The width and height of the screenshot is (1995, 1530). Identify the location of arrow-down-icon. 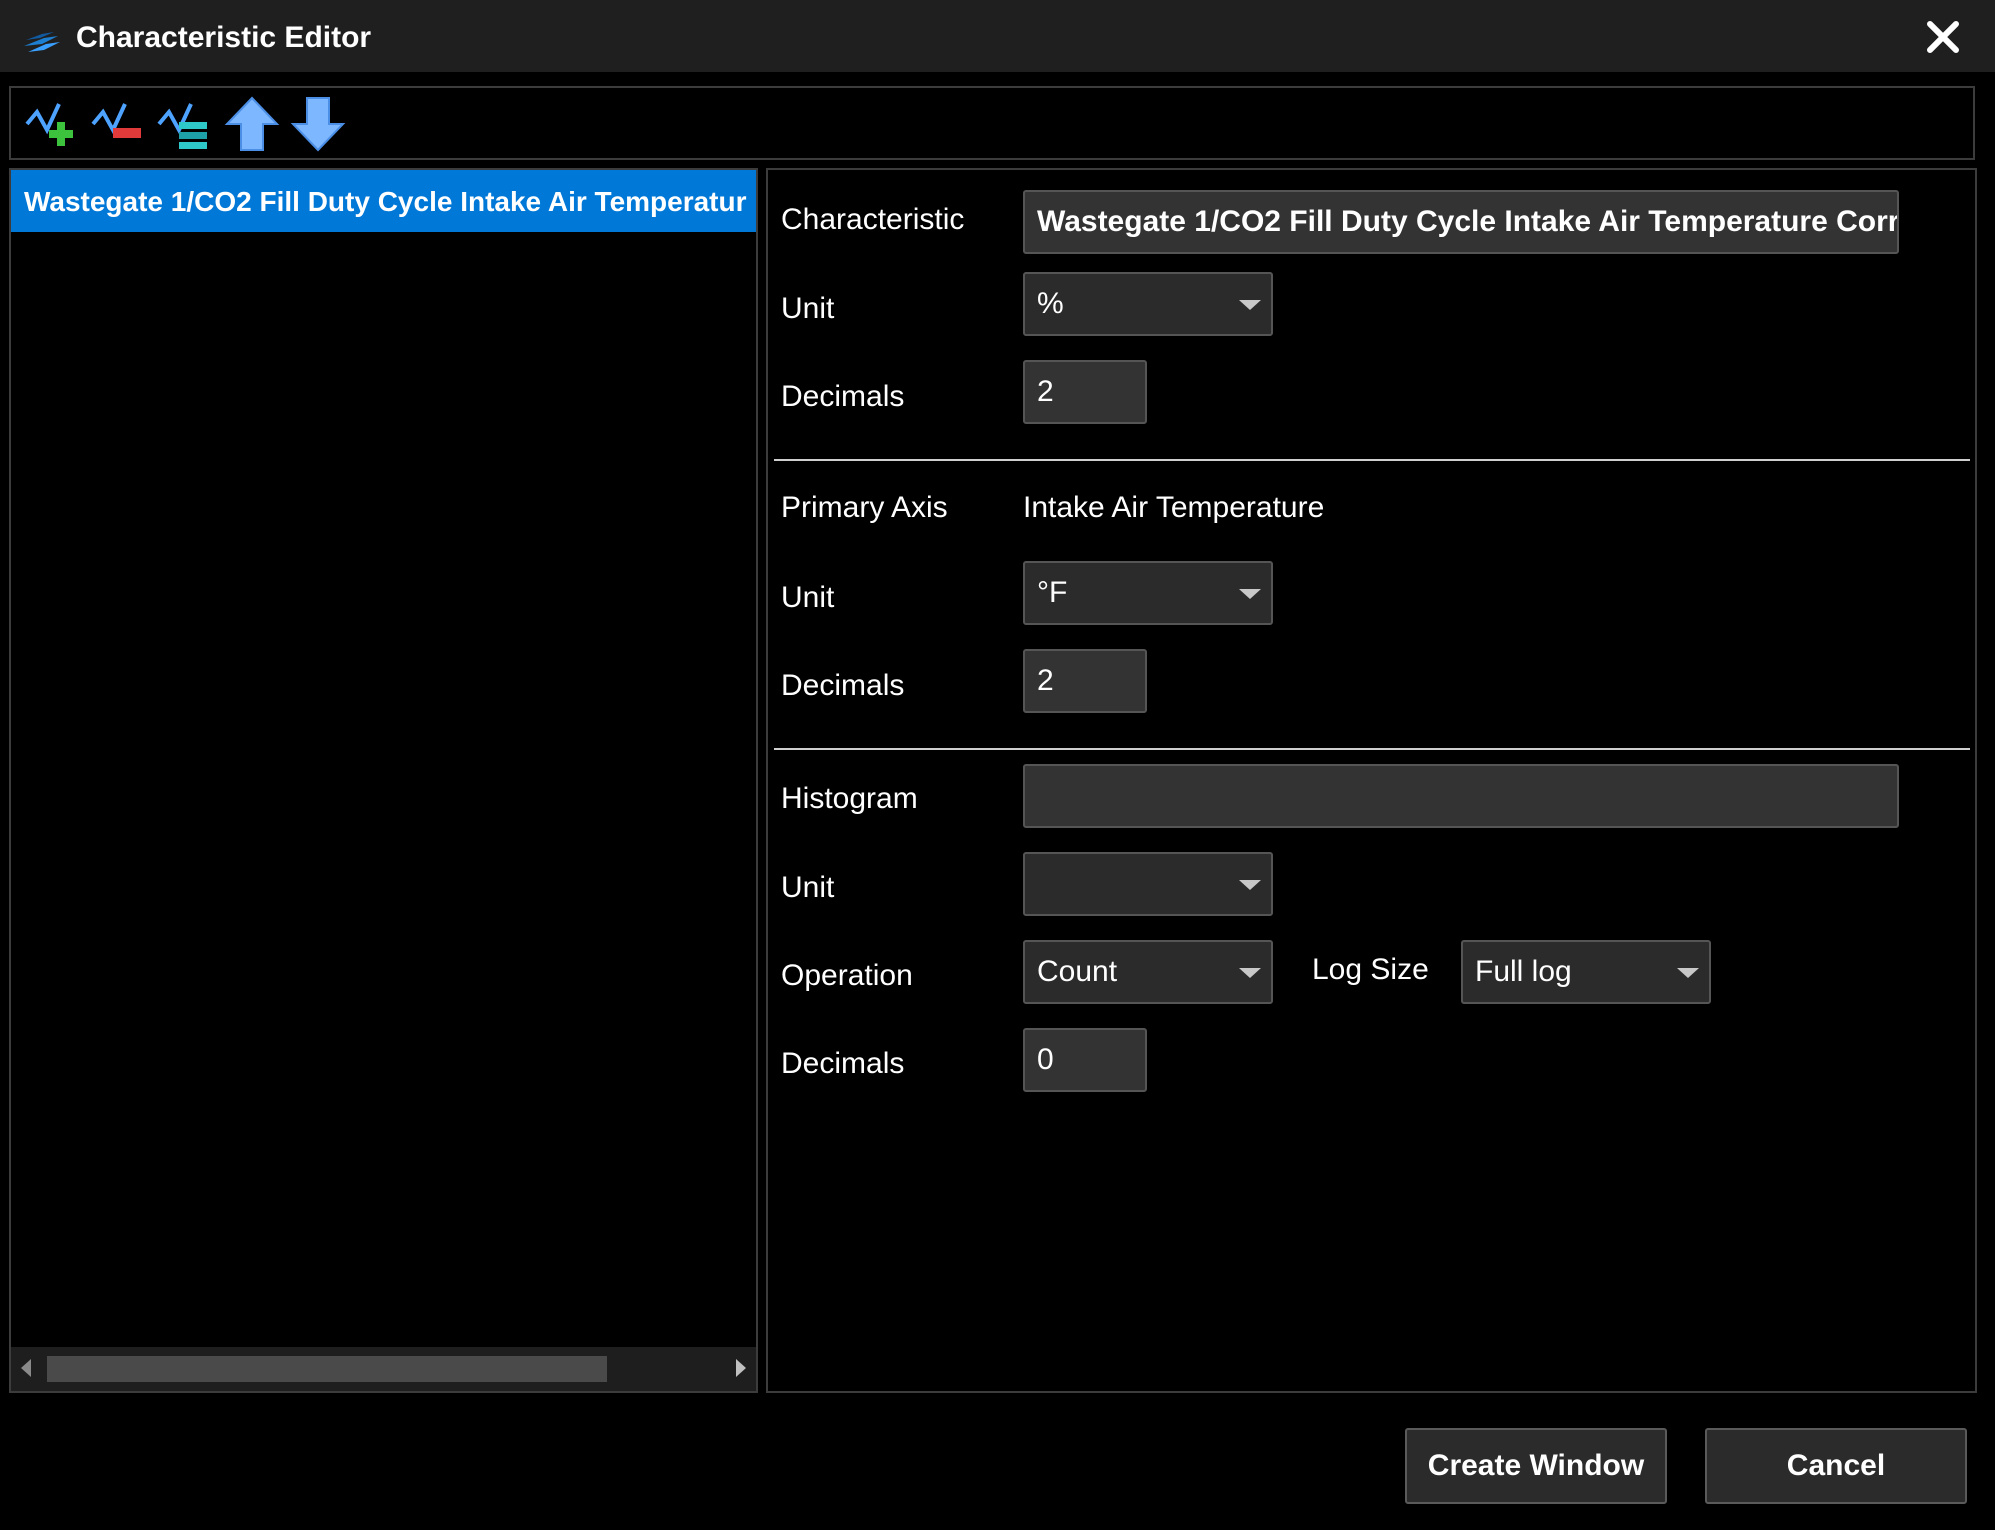
(318, 124).